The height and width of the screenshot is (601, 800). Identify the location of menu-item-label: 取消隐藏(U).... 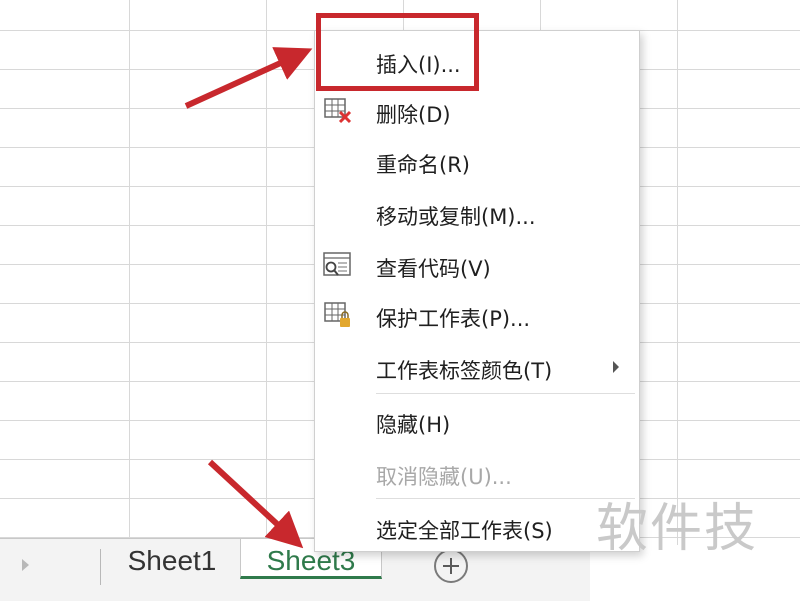
(444, 477).